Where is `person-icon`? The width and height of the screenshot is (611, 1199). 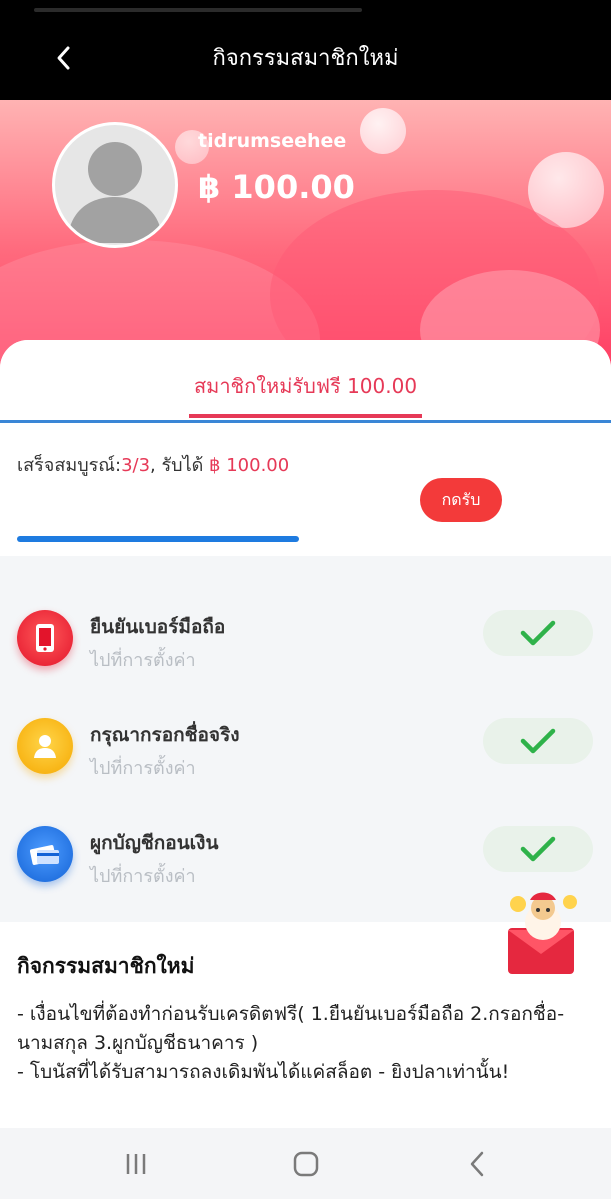 person-icon is located at coordinates (45, 746).